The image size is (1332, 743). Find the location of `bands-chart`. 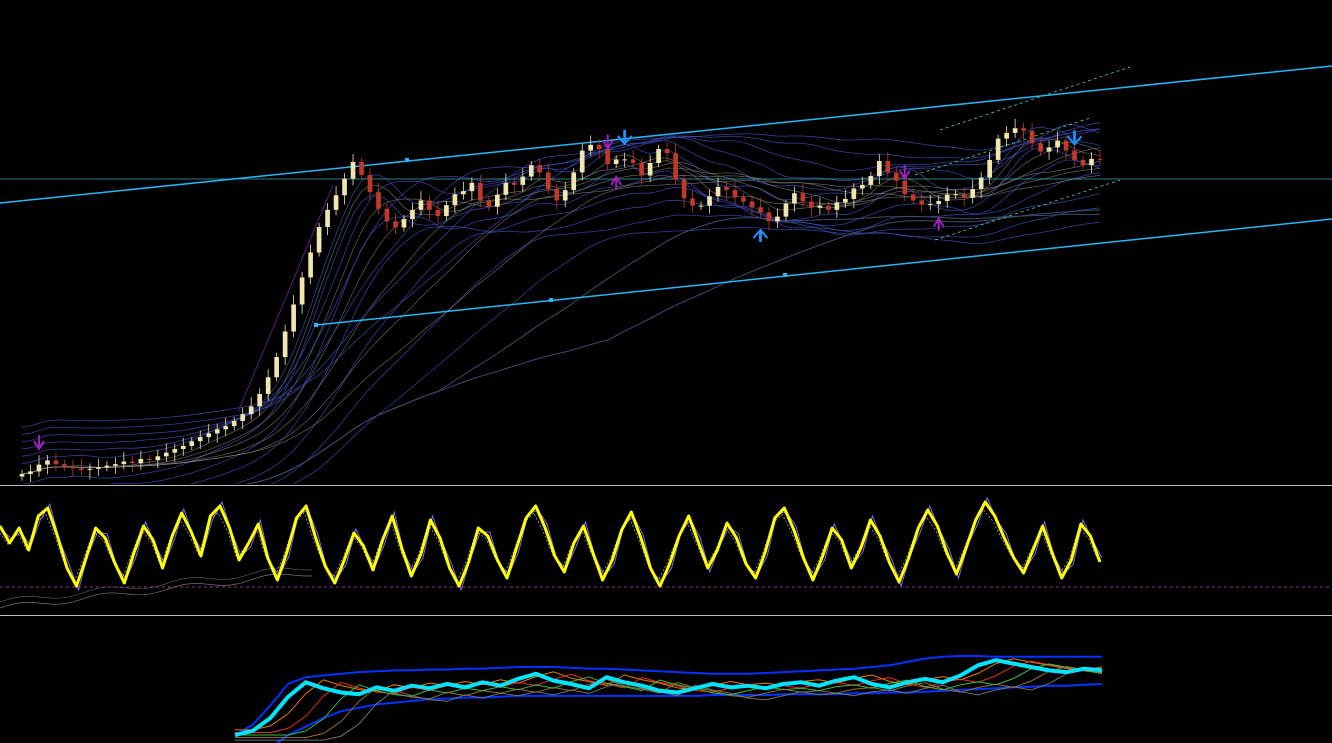

bands-chart is located at coordinates (668, 699).